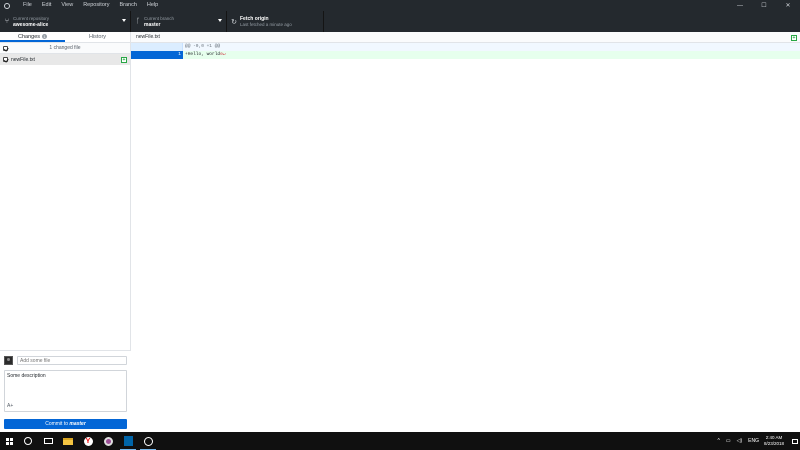  What do you see at coordinates (23, 59) in the screenshot?
I see `file-name: newFile.txt` at bounding box center [23, 59].